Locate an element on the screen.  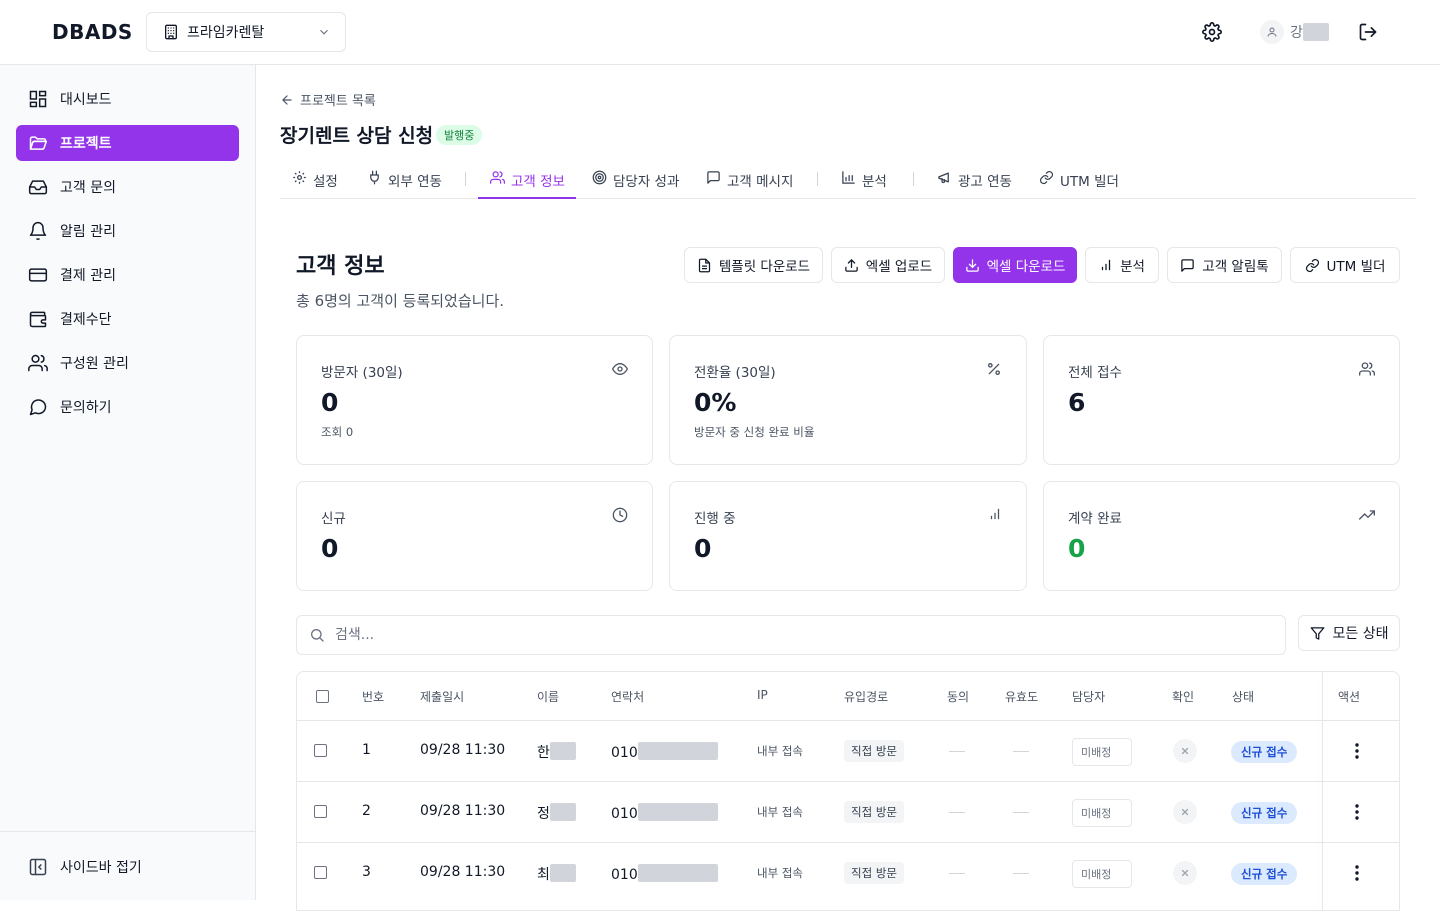
wallet-icon is located at coordinates (38, 319).